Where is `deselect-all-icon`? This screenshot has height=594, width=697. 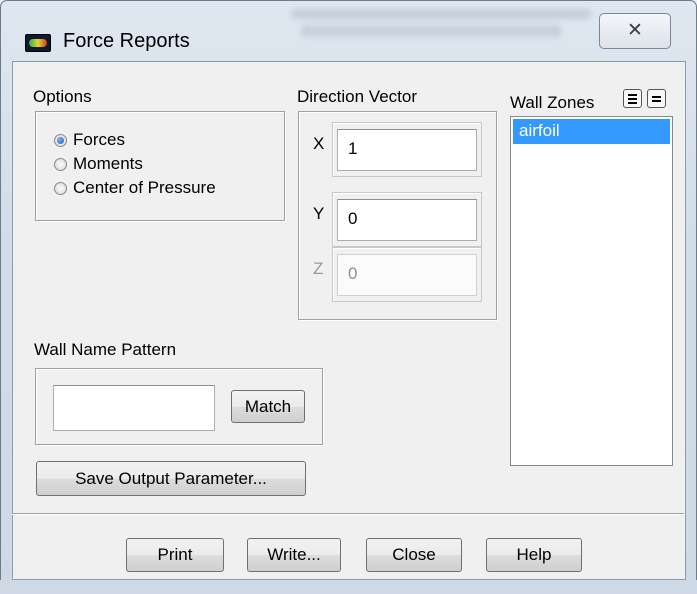 deselect-all-icon is located at coordinates (656, 98).